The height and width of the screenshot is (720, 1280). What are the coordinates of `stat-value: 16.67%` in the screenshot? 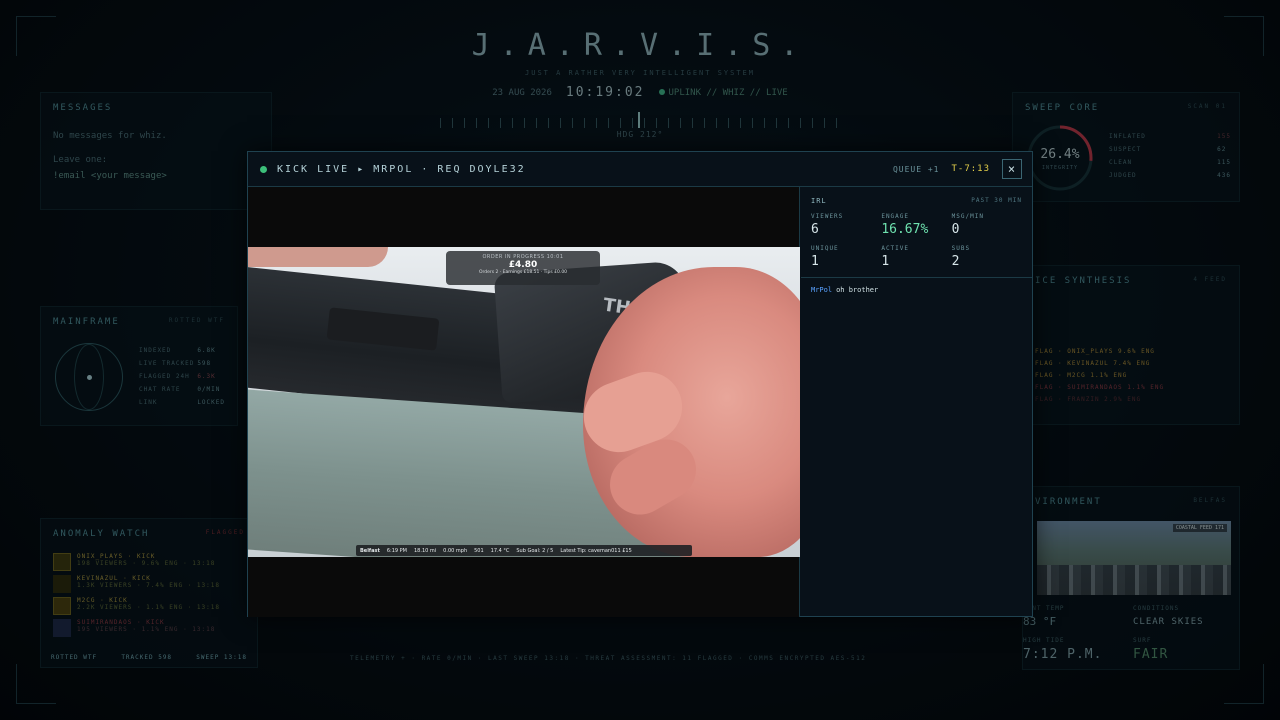 It's located at (905, 229).